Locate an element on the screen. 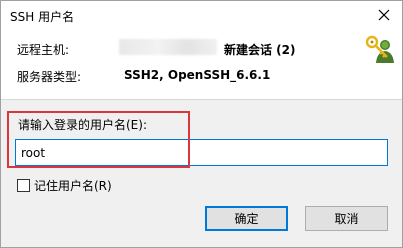 Image resolution: width=403 pixels, height=248 pixels. redacted-host is located at coordinates (168, 47).